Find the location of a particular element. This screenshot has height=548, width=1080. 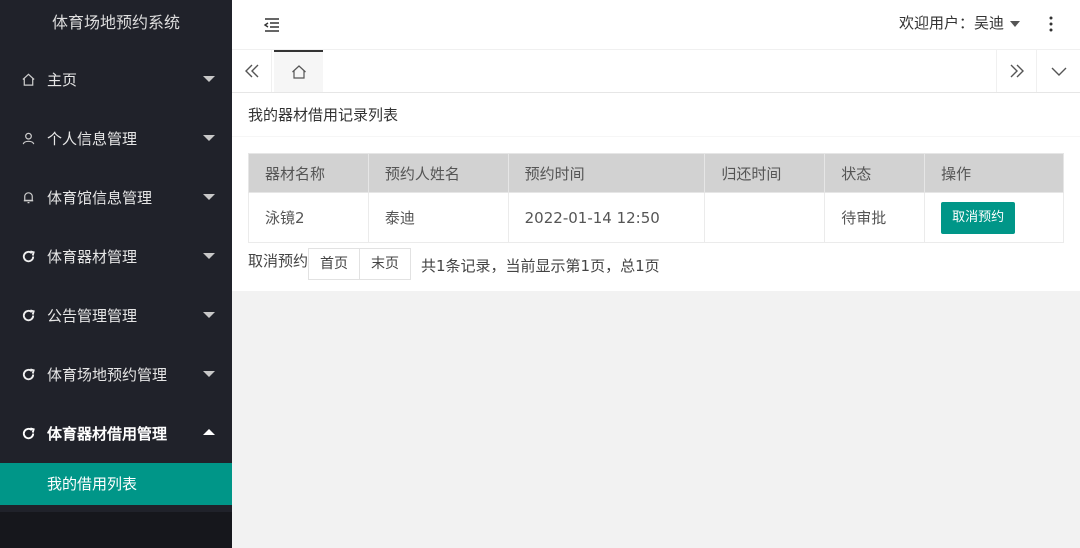

sidebar-item-profile: 个人信息管理 is located at coordinates (116, 138).